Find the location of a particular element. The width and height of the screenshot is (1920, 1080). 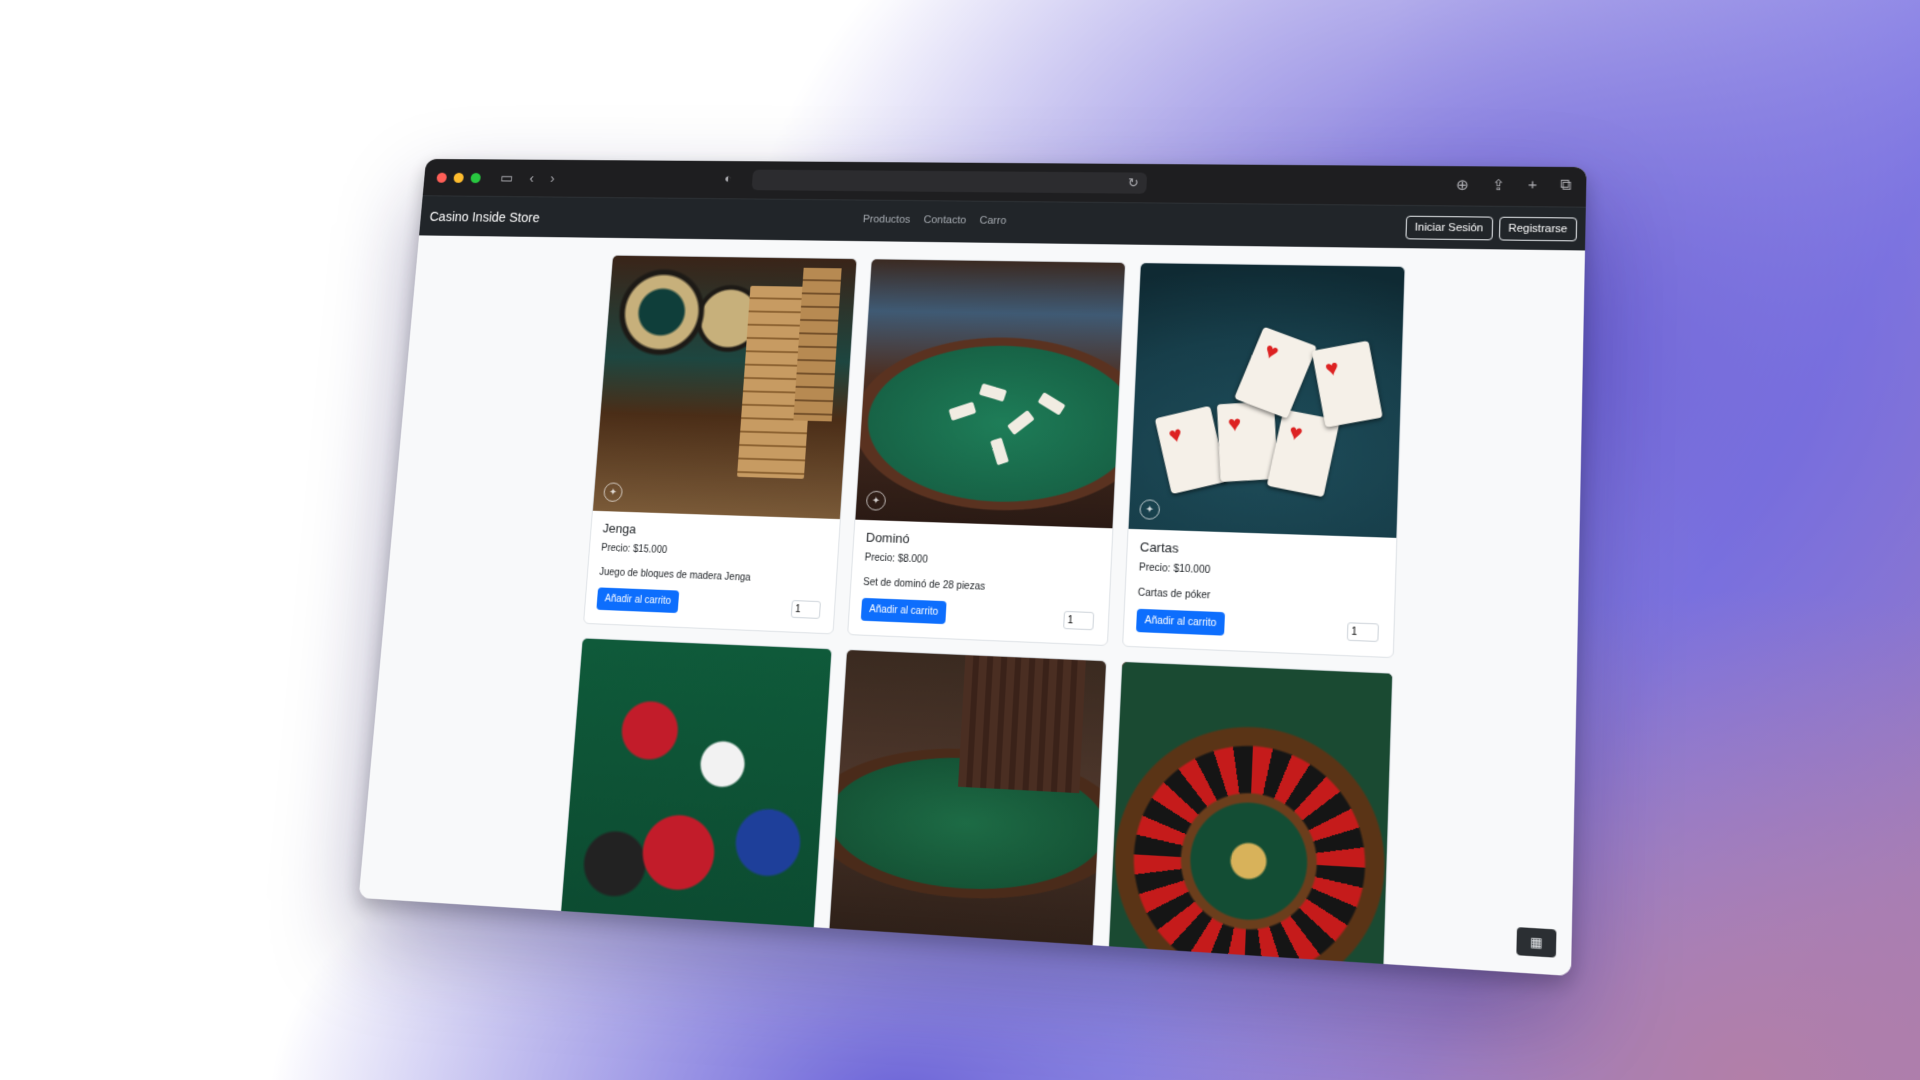

address-bar: ↻ is located at coordinates (949, 181).